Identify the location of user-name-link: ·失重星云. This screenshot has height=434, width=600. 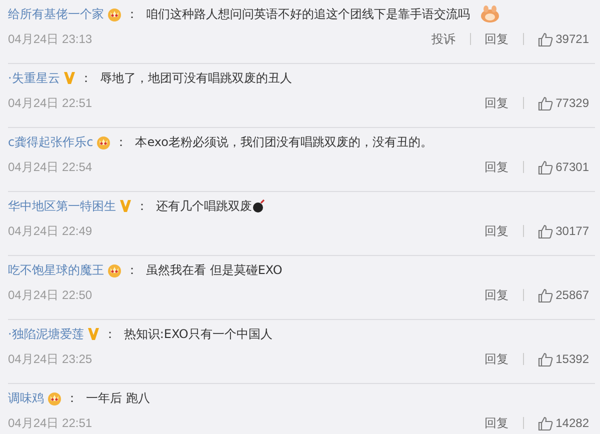
(34, 78).